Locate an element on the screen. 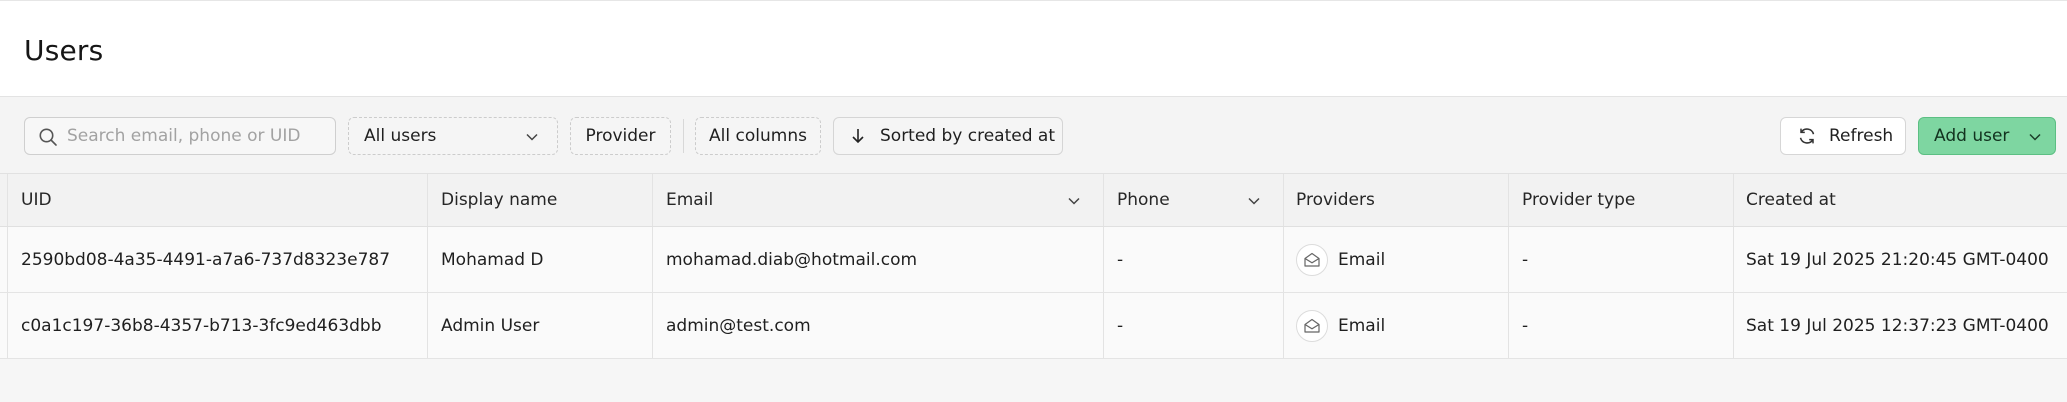  table-empty-area is located at coordinates (1033, 380).